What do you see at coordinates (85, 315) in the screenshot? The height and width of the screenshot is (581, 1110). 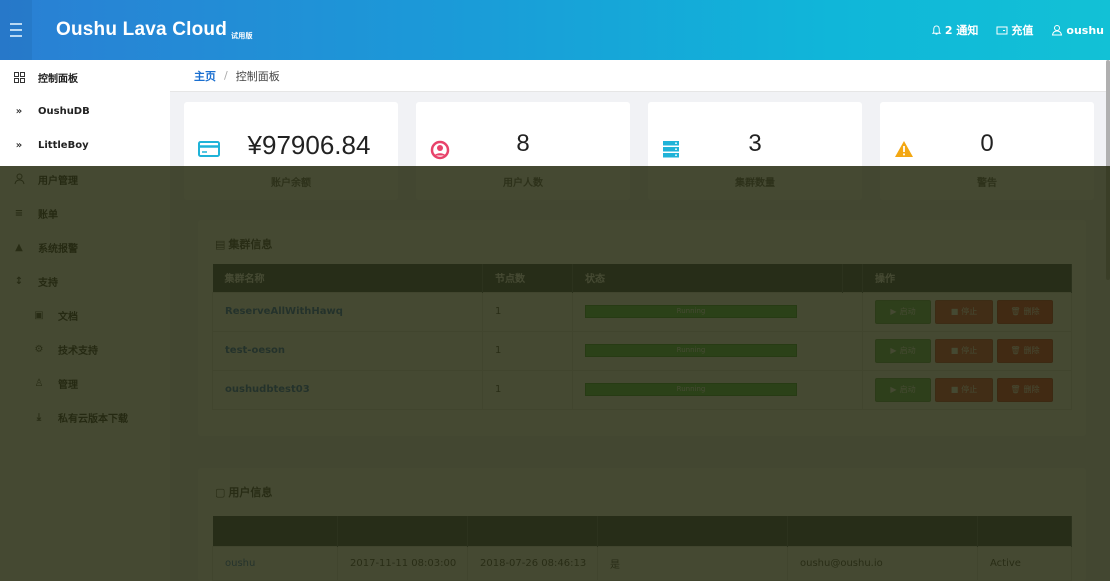 I see `sidebar-item-docs: ▣ 文档` at bounding box center [85, 315].